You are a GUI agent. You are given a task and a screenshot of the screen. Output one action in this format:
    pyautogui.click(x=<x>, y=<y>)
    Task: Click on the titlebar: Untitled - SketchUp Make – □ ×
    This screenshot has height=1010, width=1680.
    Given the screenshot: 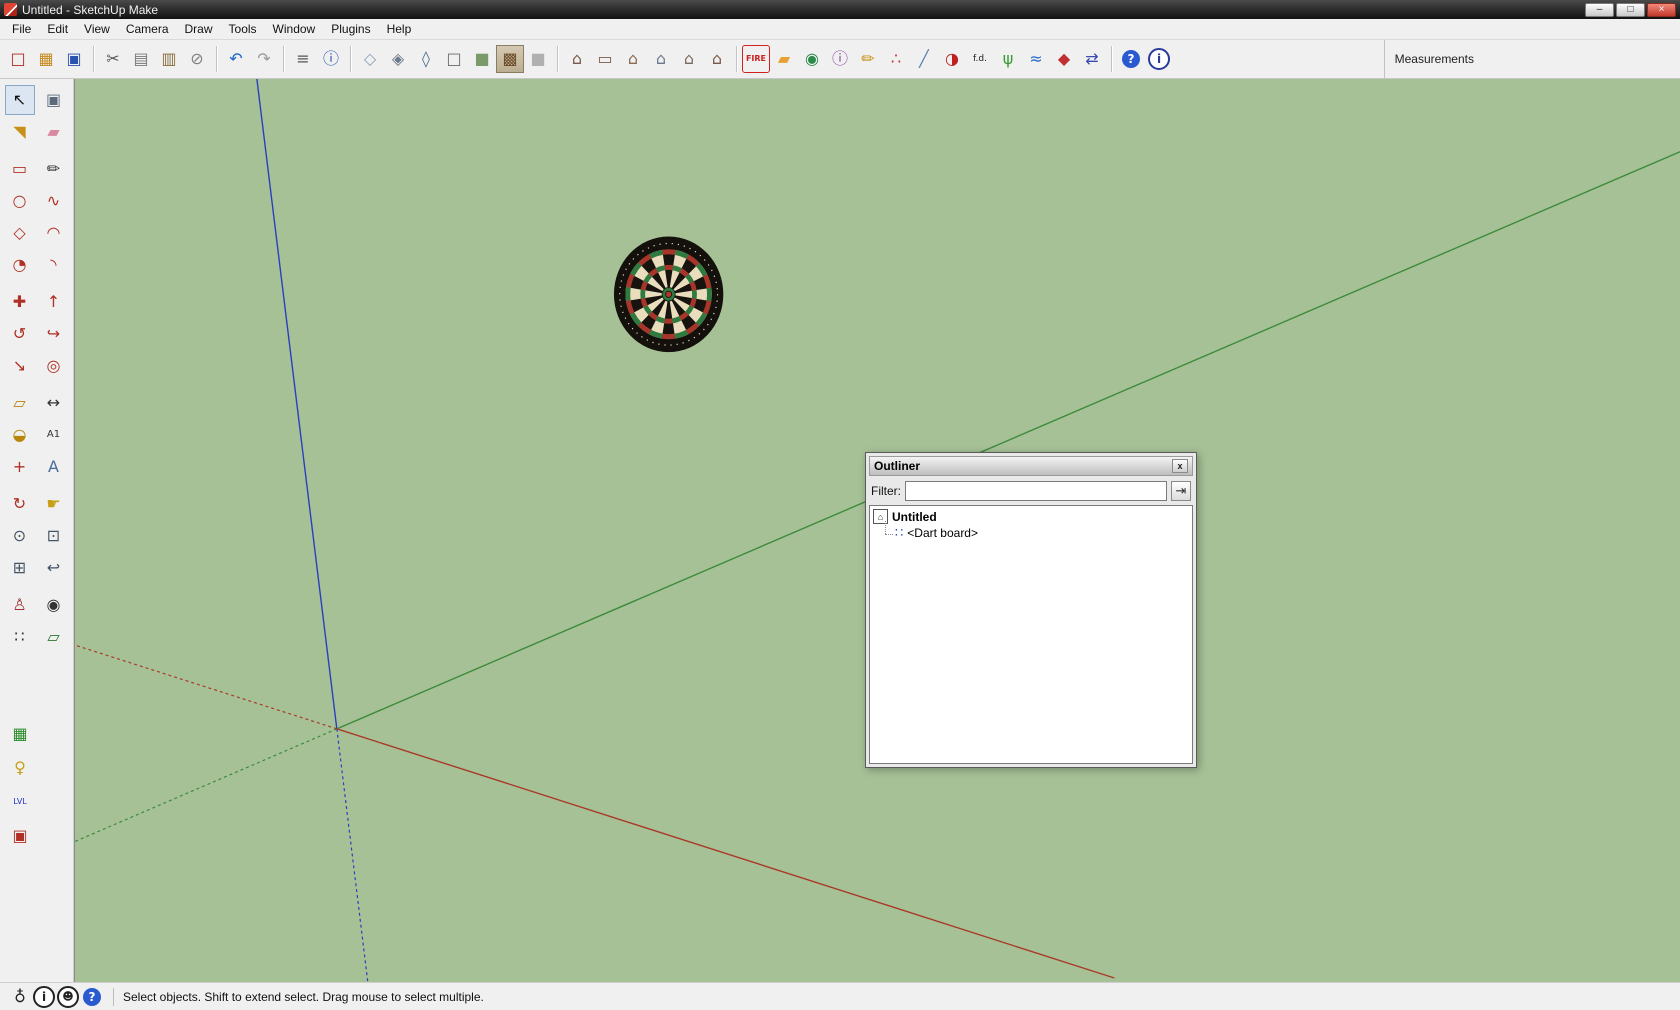 What is the action you would take?
    pyautogui.click(x=840, y=9)
    